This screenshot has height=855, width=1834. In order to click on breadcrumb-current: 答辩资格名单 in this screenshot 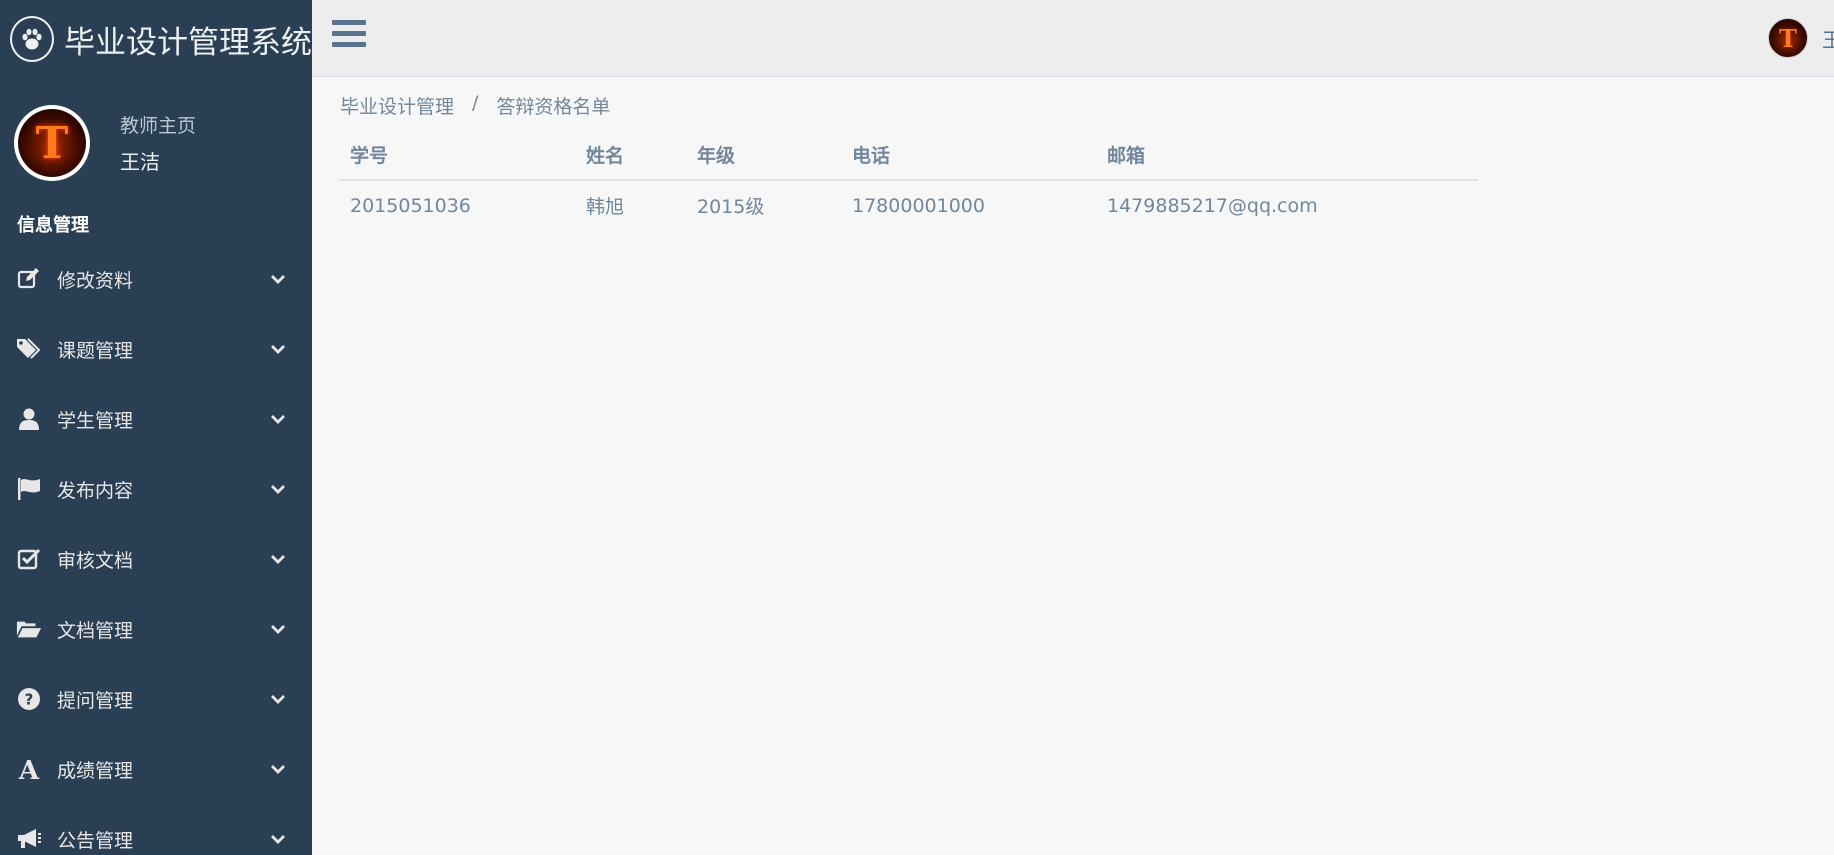, I will do `click(553, 107)`.